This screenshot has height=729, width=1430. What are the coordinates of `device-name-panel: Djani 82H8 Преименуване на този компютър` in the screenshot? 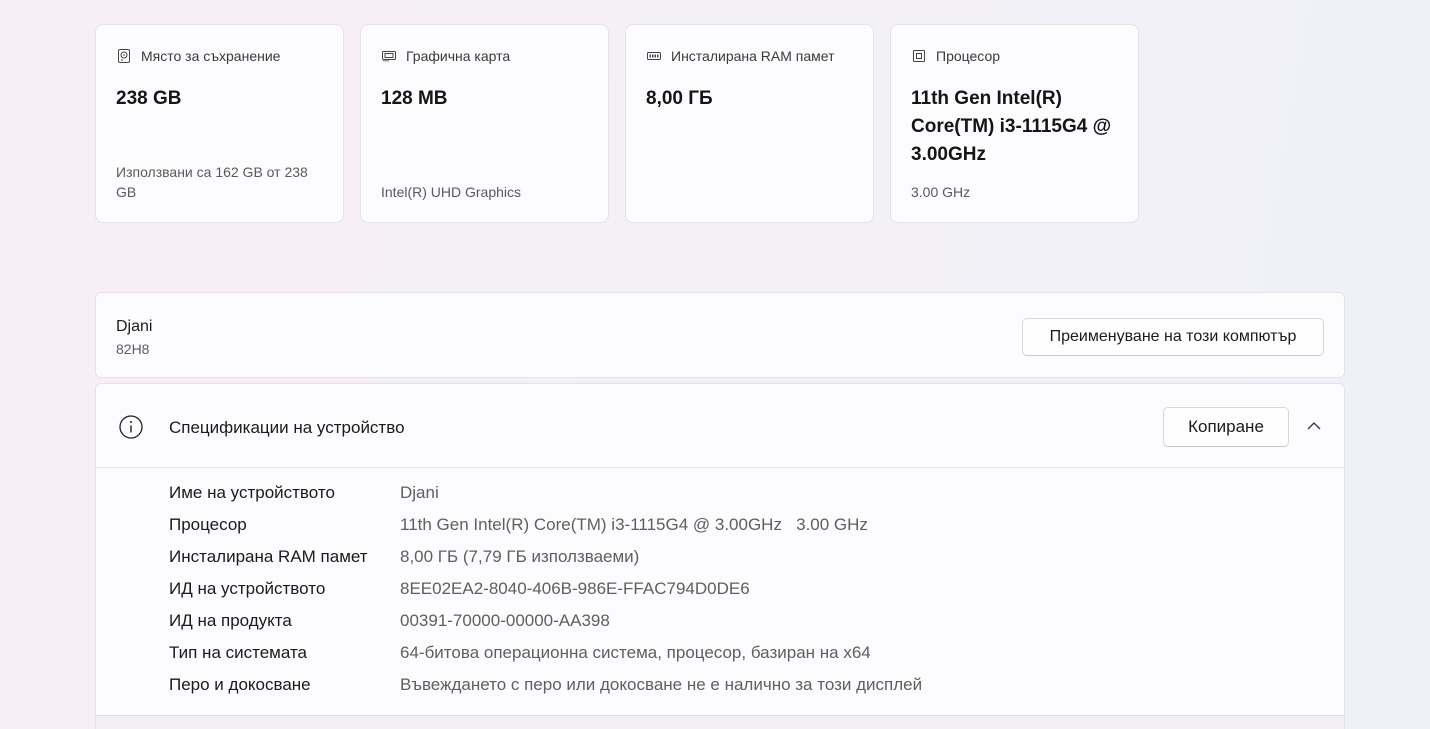 It's located at (720, 335).